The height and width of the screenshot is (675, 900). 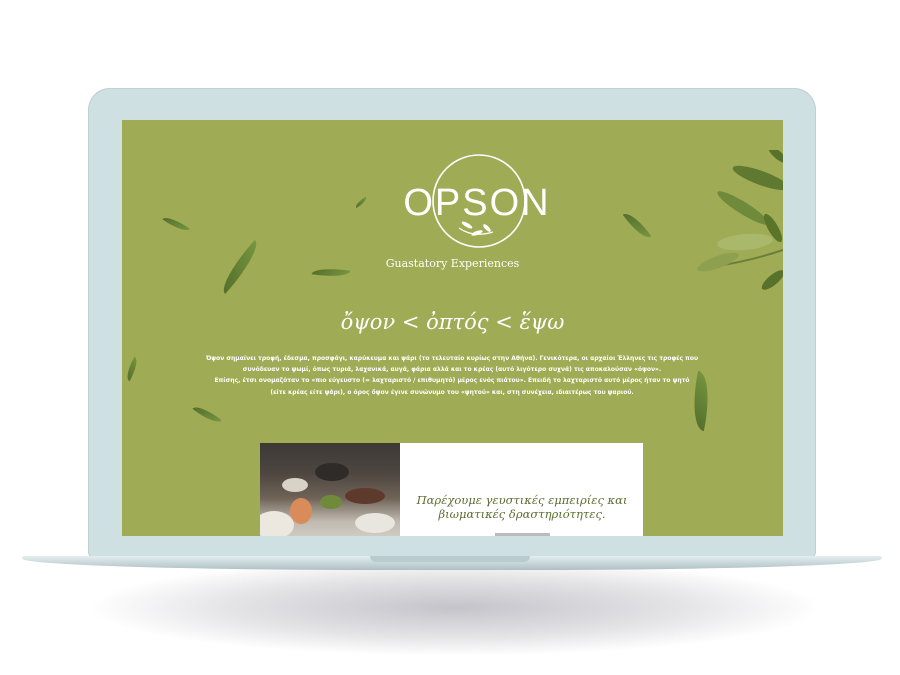 What do you see at coordinates (330, 489) in the screenshot?
I see `food-table-photo` at bounding box center [330, 489].